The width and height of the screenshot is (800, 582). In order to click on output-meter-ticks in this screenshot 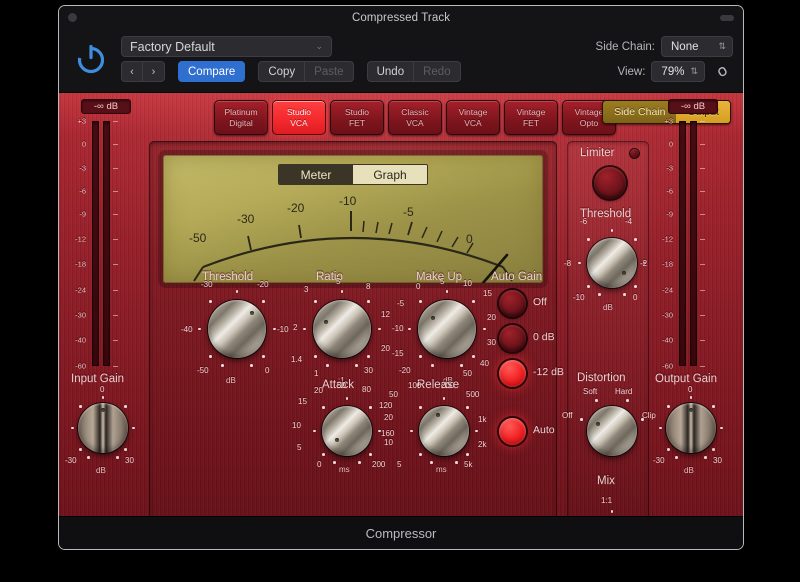, I will do `click(703, 244)`.